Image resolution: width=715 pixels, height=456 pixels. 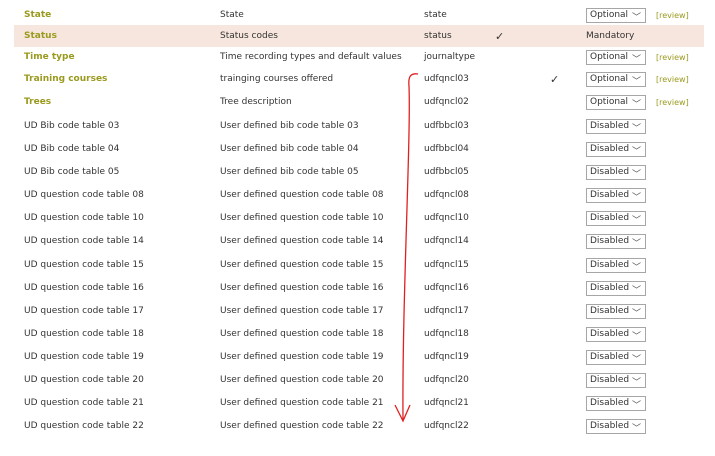 What do you see at coordinates (302, 380) in the screenshot?
I see `row-description: User defined question code table 20` at bounding box center [302, 380].